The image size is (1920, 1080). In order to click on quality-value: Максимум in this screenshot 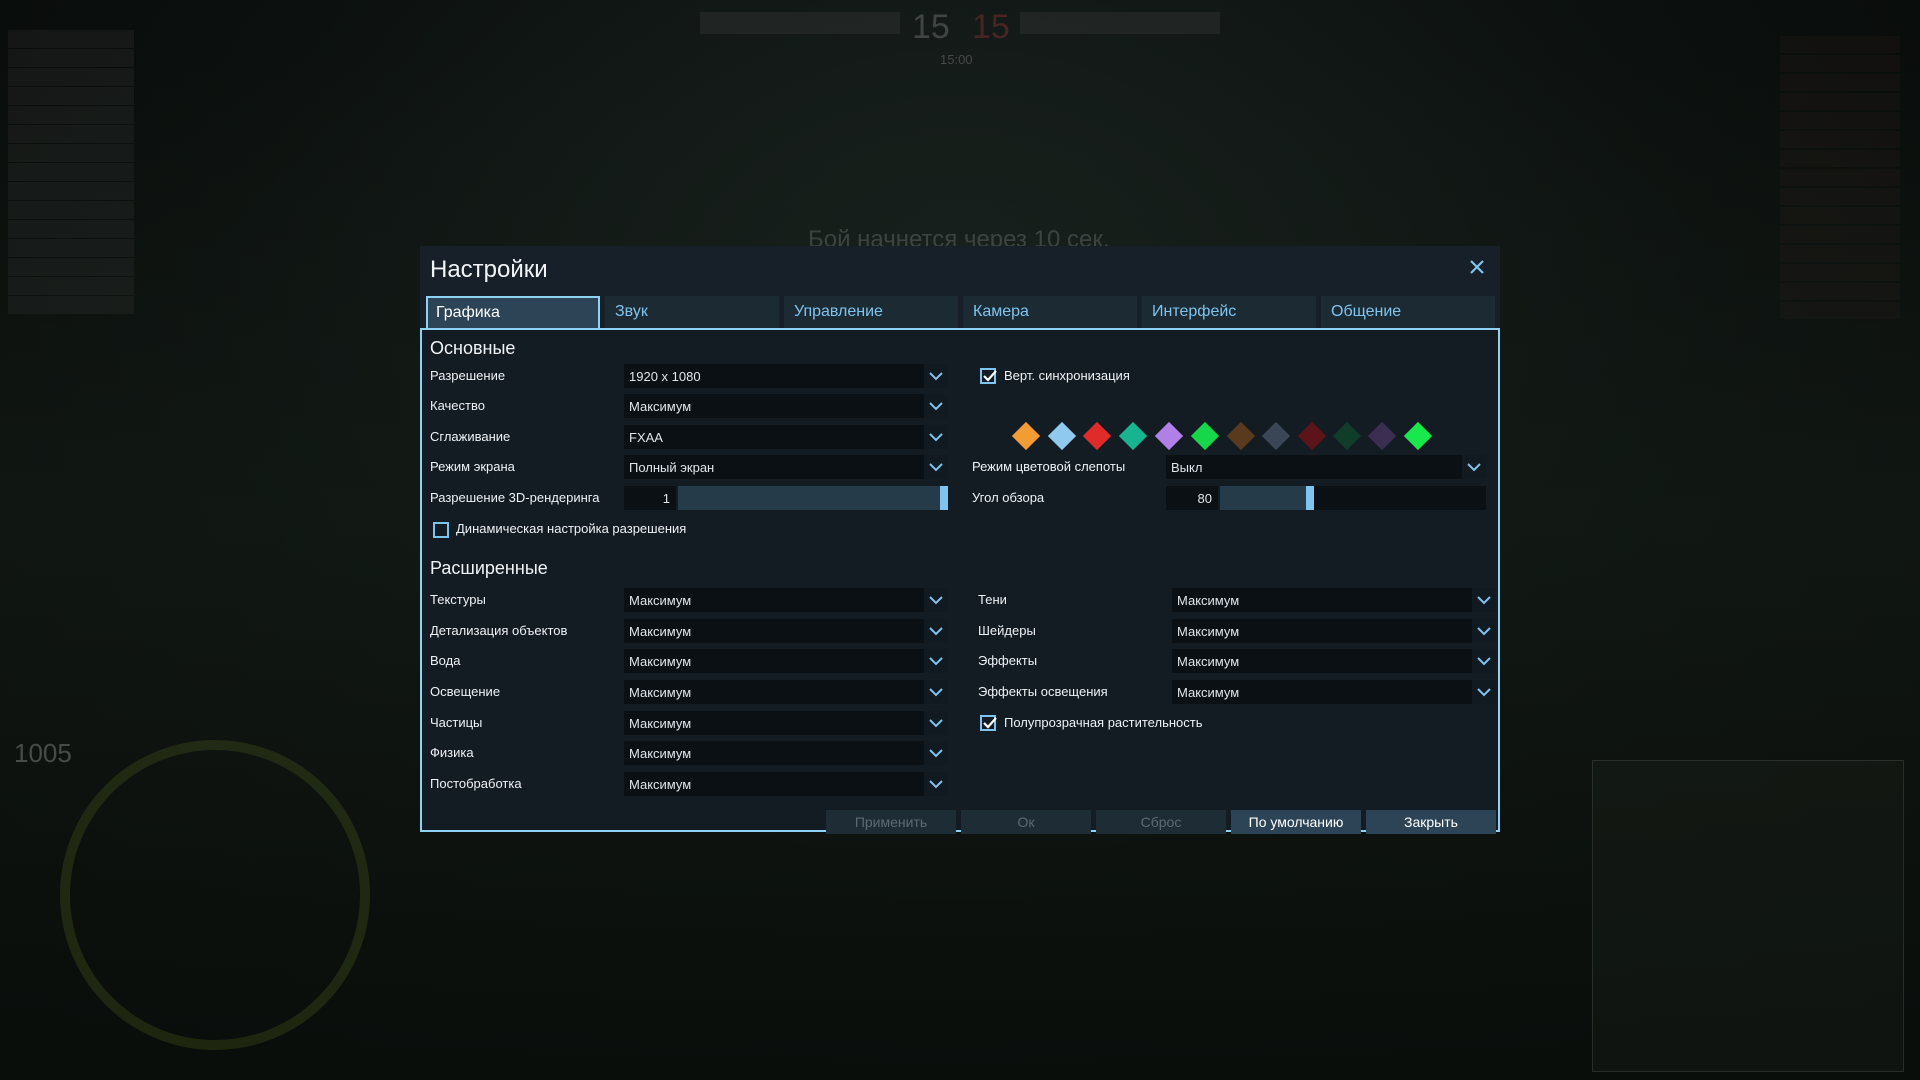, I will do `click(660, 406)`.